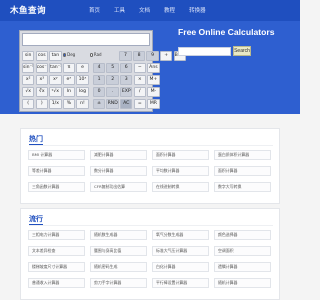 This screenshot has height=300, width=320. What do you see at coordinates (118, 235) in the screenshot?
I see `tool-link: 随机数生成器` at bounding box center [118, 235].